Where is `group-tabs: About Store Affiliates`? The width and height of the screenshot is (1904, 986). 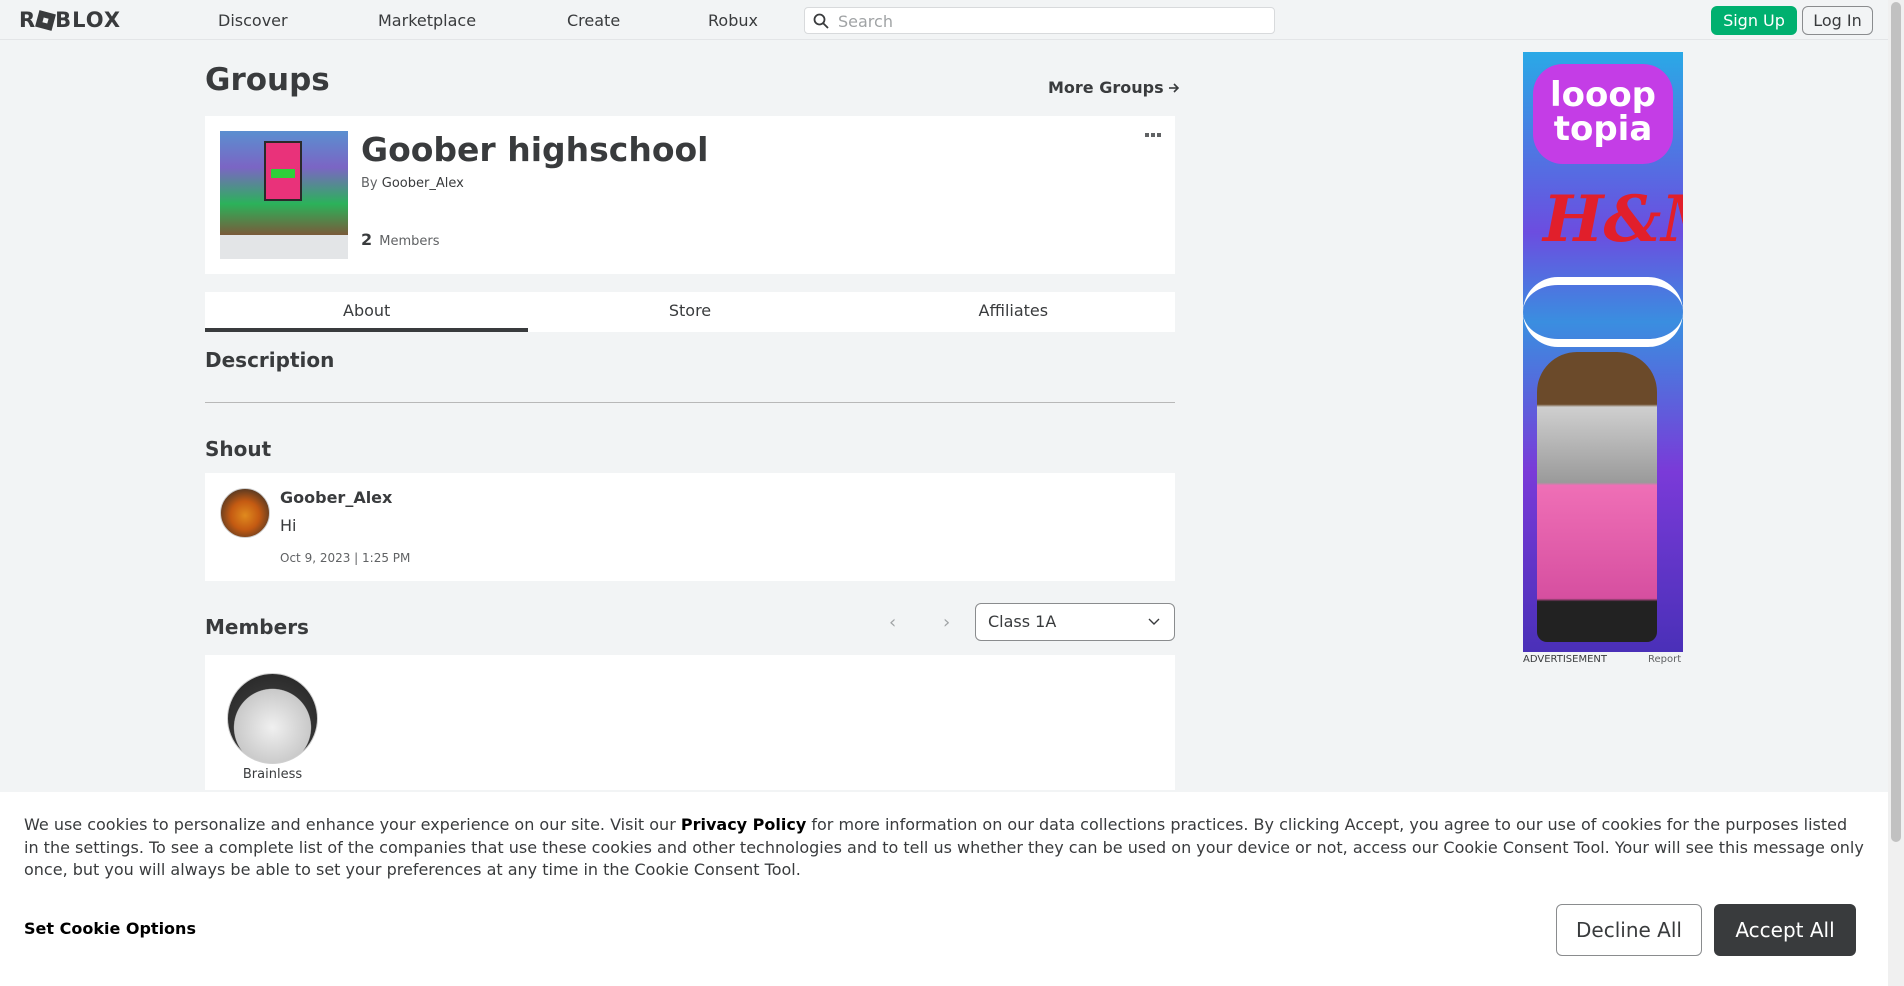 group-tabs: About Store Affiliates is located at coordinates (690, 312).